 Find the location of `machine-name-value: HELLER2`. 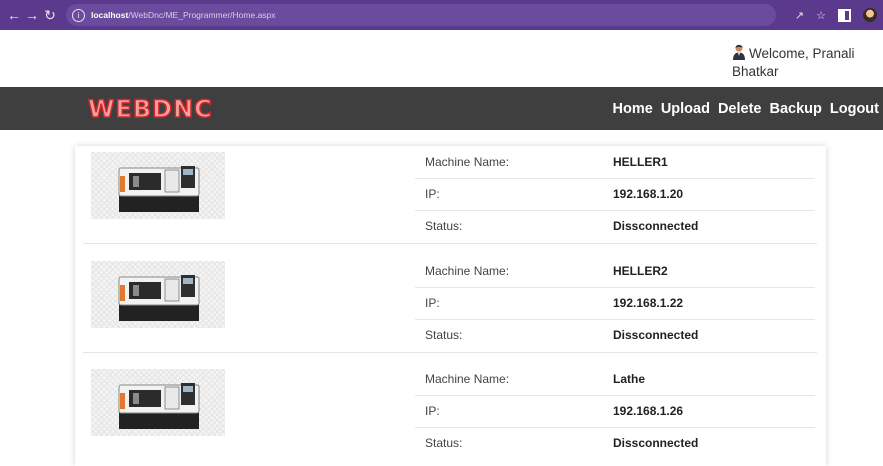

machine-name-value: HELLER2 is located at coordinates (640, 271).